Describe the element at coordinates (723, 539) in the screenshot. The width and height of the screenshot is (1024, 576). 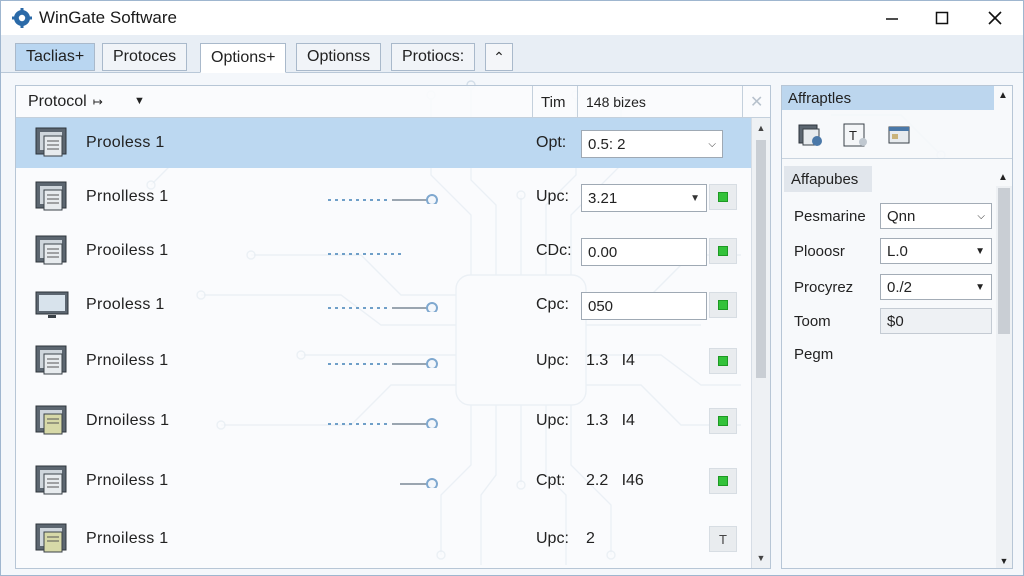
I see `status-indicator: T` at that location.